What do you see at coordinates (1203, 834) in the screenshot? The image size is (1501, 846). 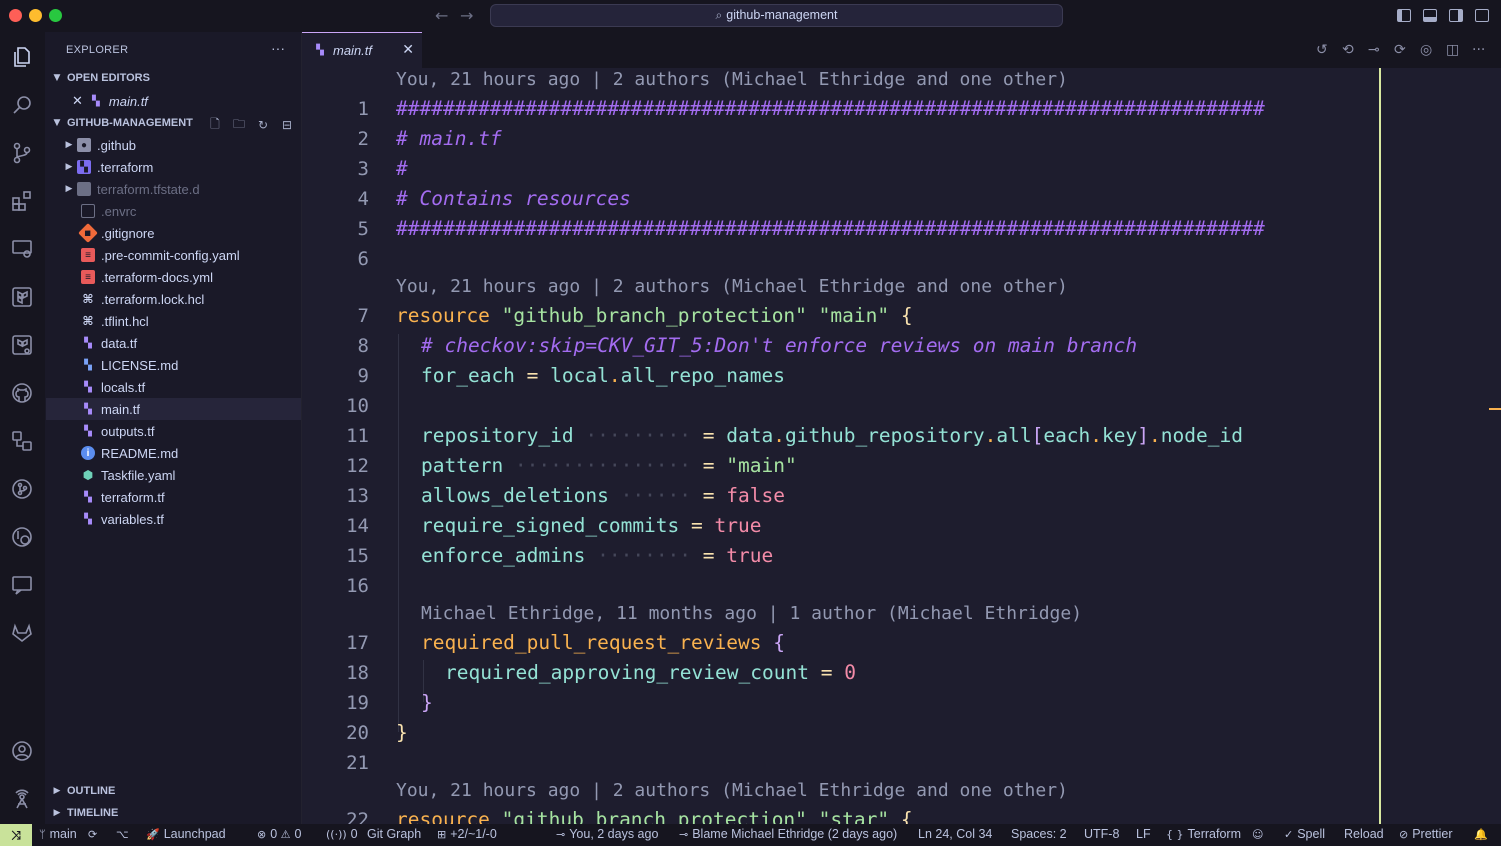 I see `language-mode-status: { } Terraform` at bounding box center [1203, 834].